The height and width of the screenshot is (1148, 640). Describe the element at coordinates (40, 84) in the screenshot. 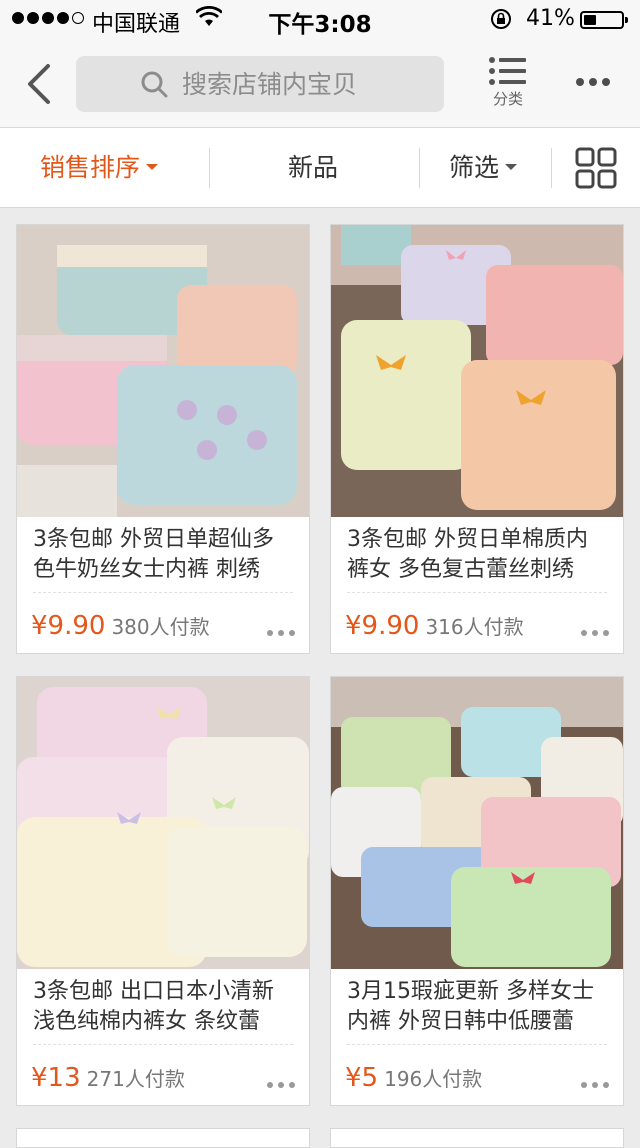

I see `back-arrow-icon` at that location.